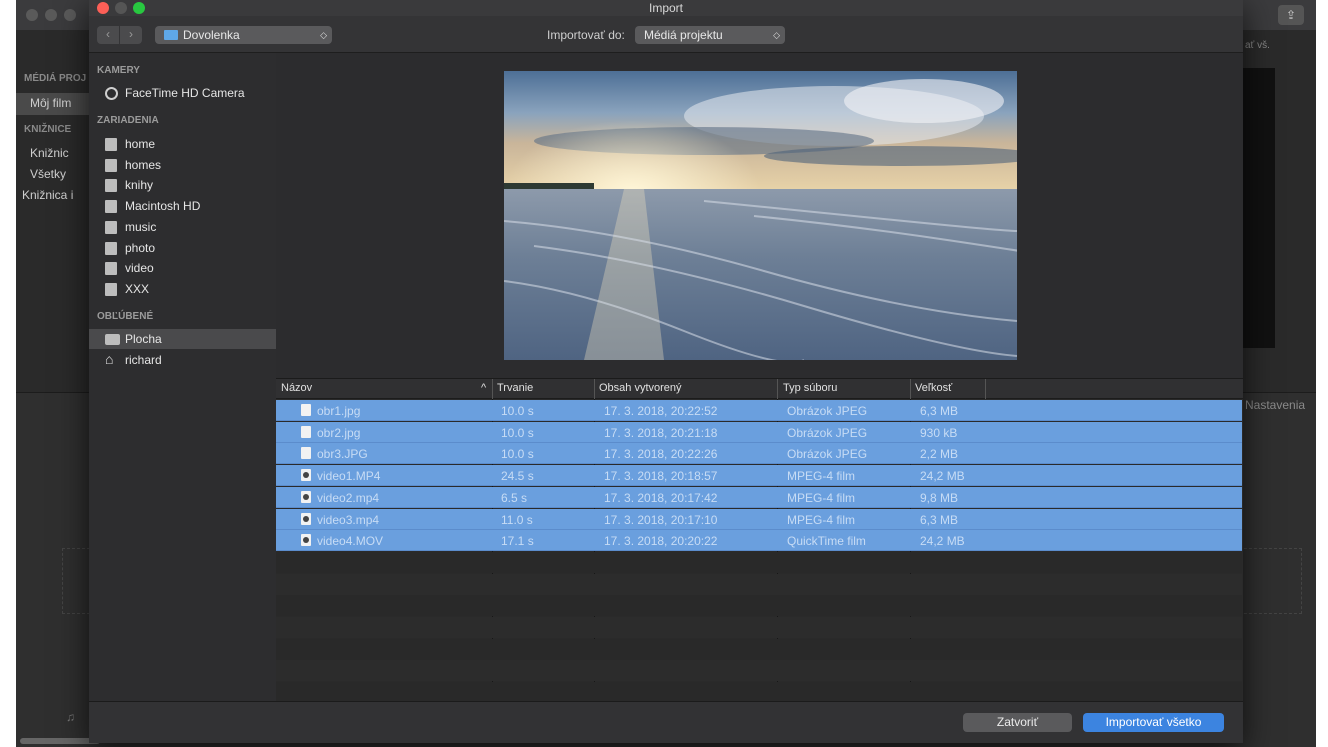 This screenshot has width=1328, height=747. What do you see at coordinates (128, 120) in the screenshot?
I see `section-devices: ZARIADENIA` at bounding box center [128, 120].